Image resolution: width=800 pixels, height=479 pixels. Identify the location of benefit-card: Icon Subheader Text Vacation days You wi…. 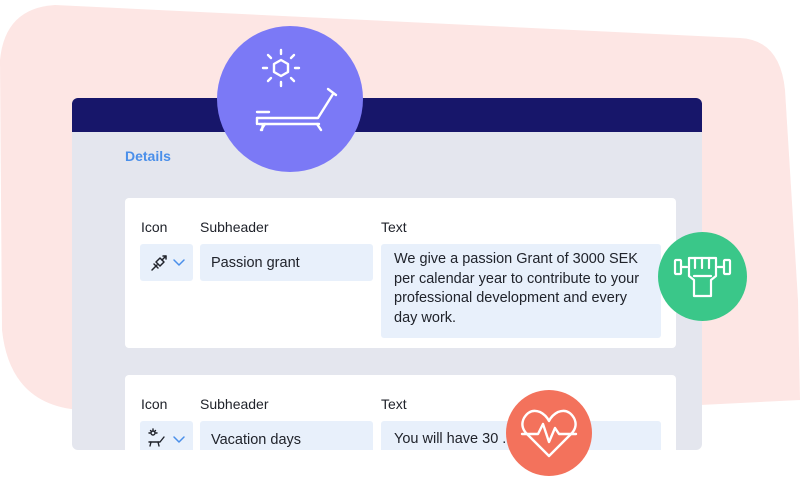
(400, 412).